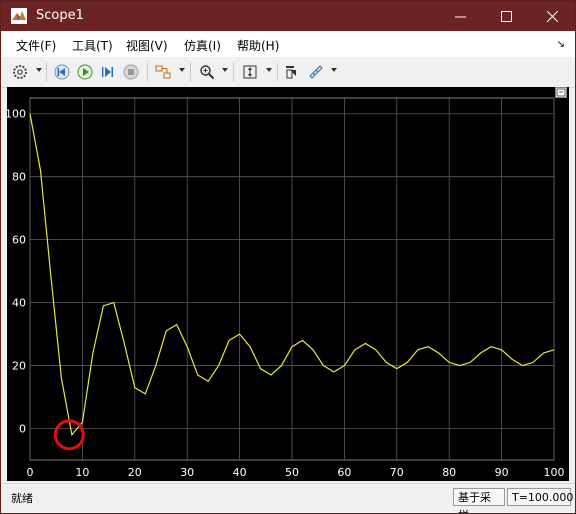 The width and height of the screenshot is (576, 514). I want to click on simulation-time-readout: T=100.000, so click(540, 497).